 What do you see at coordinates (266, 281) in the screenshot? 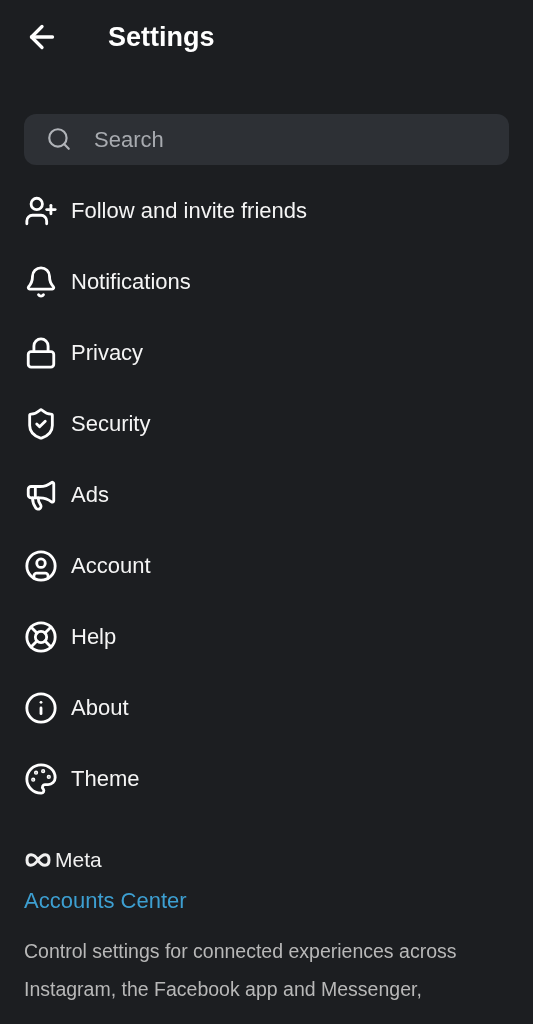
I see `settings-item: Notifications` at bounding box center [266, 281].